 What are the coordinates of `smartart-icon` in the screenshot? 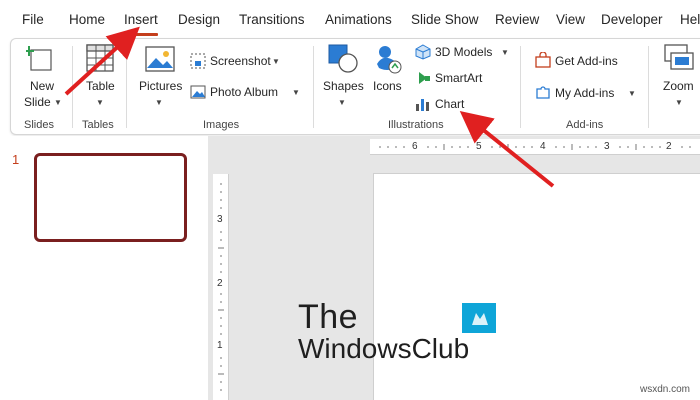 It's located at (424, 78).